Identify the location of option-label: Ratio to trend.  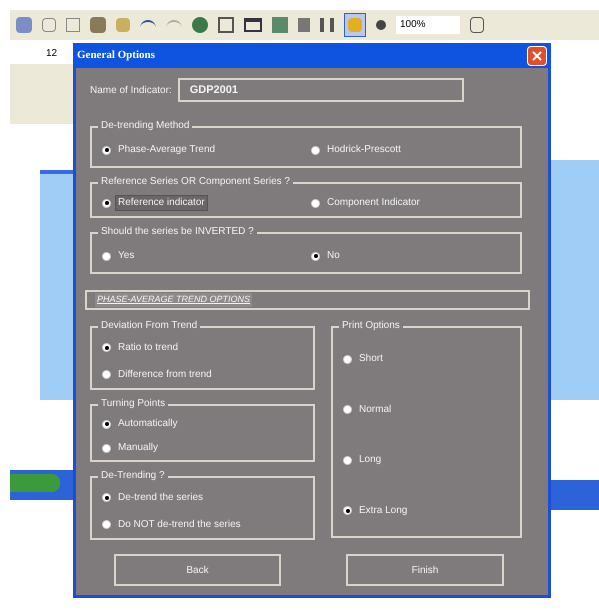
(148, 347).